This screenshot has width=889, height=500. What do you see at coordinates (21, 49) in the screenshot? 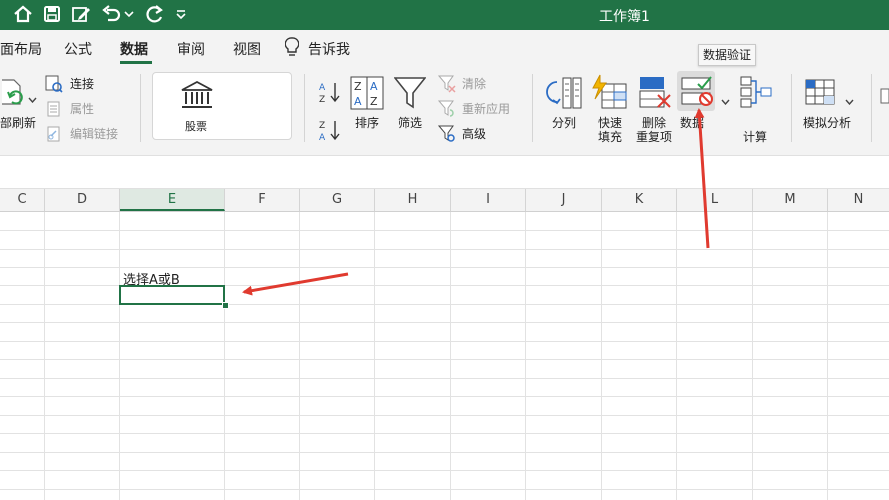
I see `tab-page-layout: 面布局` at bounding box center [21, 49].